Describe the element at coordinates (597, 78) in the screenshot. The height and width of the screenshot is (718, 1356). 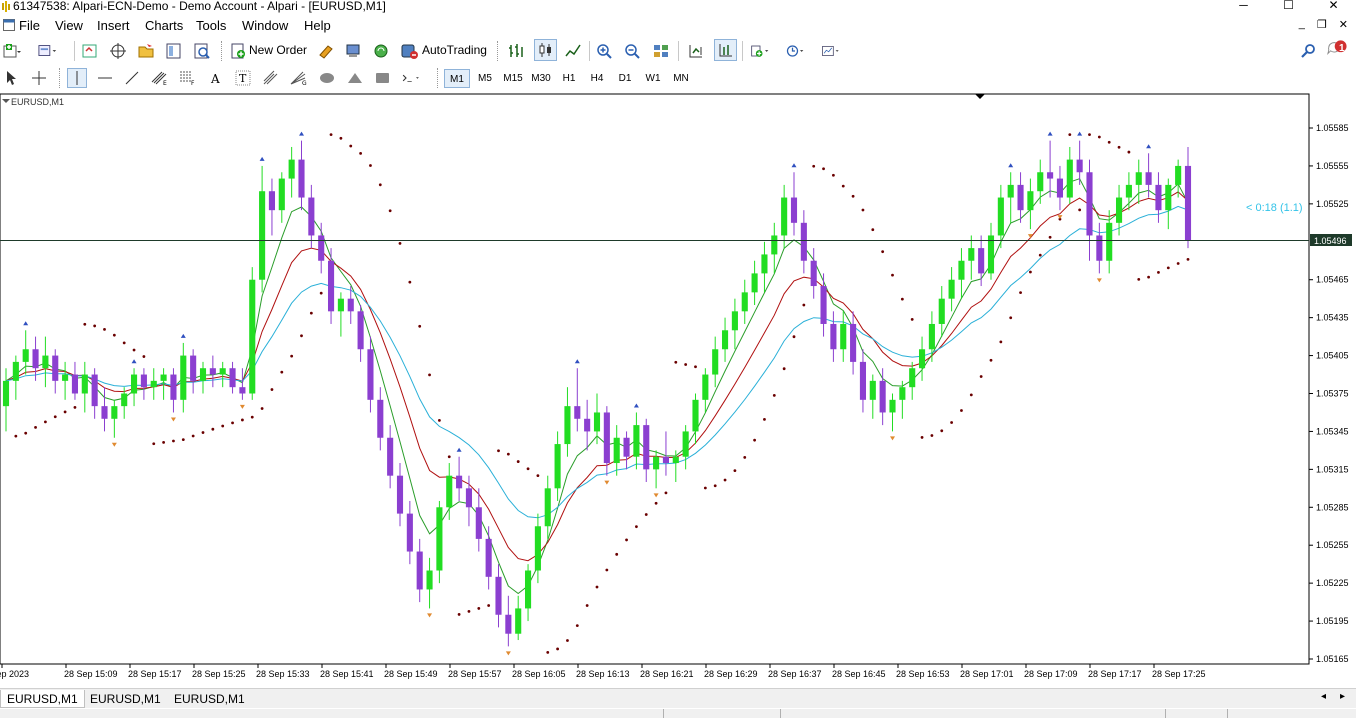
I see `timeframe-h4-button: H4` at that location.